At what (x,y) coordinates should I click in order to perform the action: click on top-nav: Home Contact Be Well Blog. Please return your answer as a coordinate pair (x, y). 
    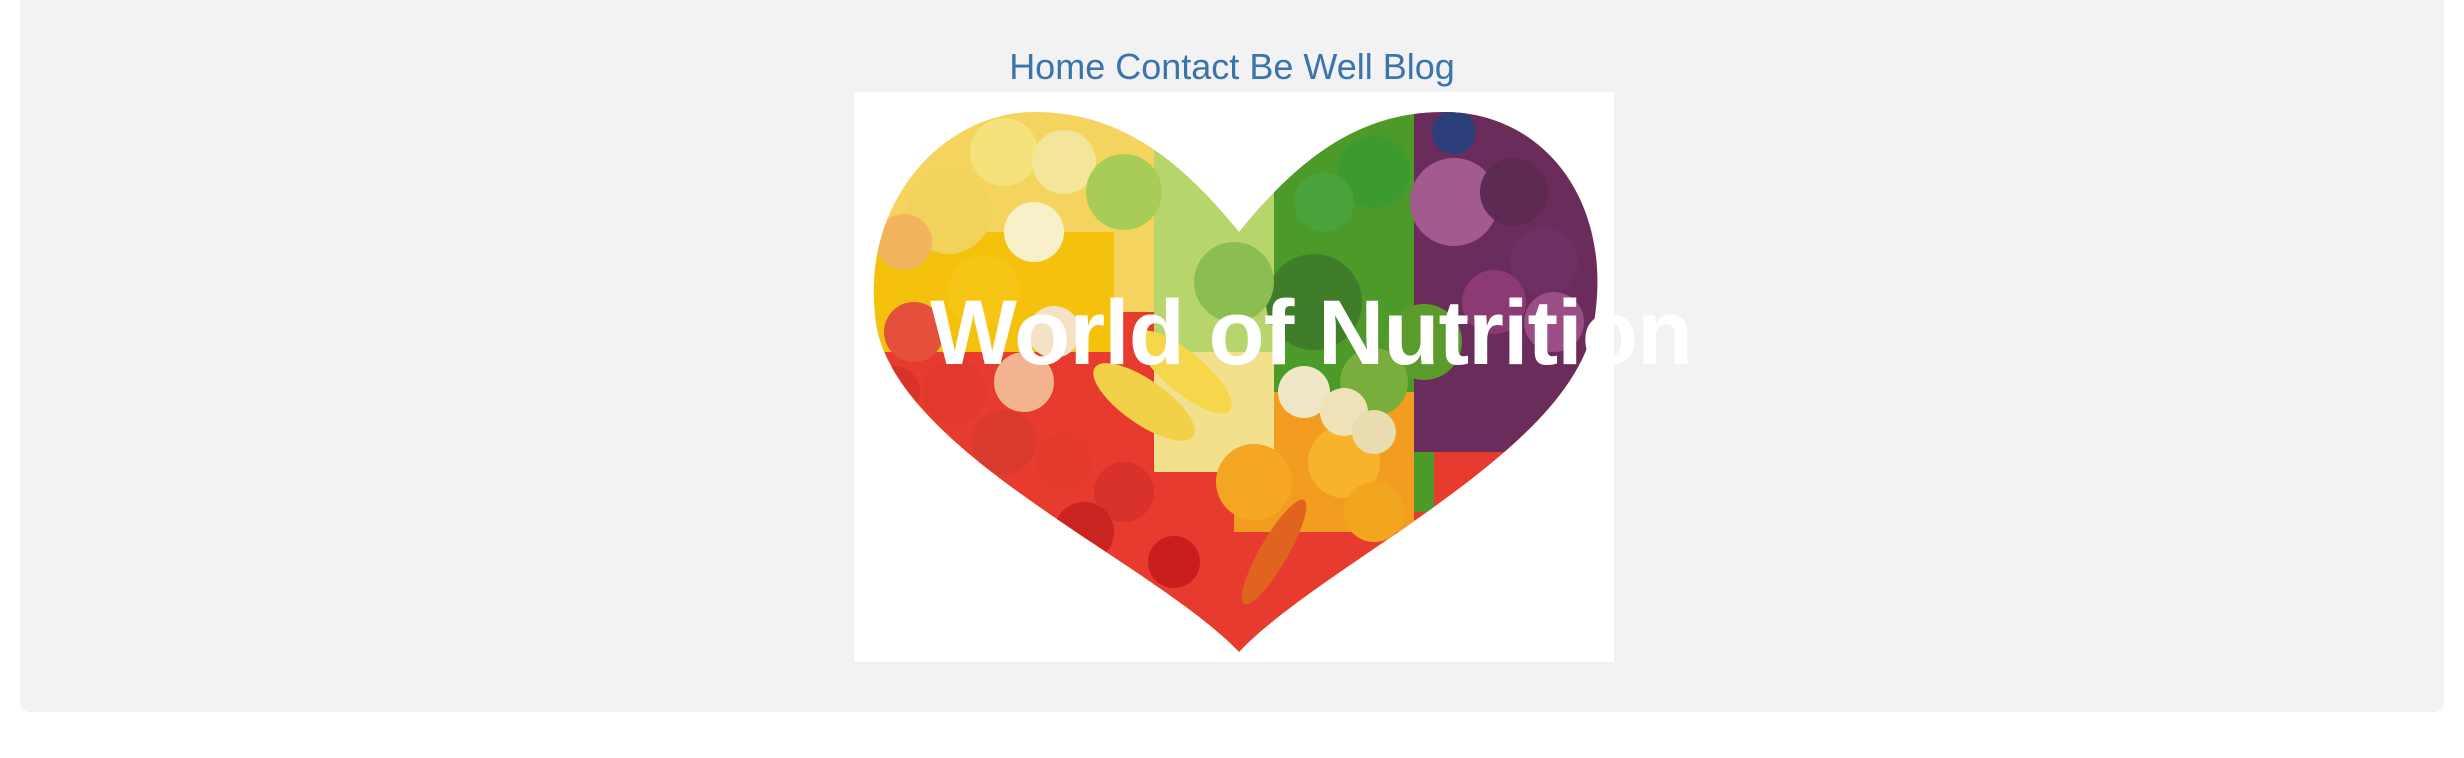
    Looking at the image, I should click on (1232, 67).